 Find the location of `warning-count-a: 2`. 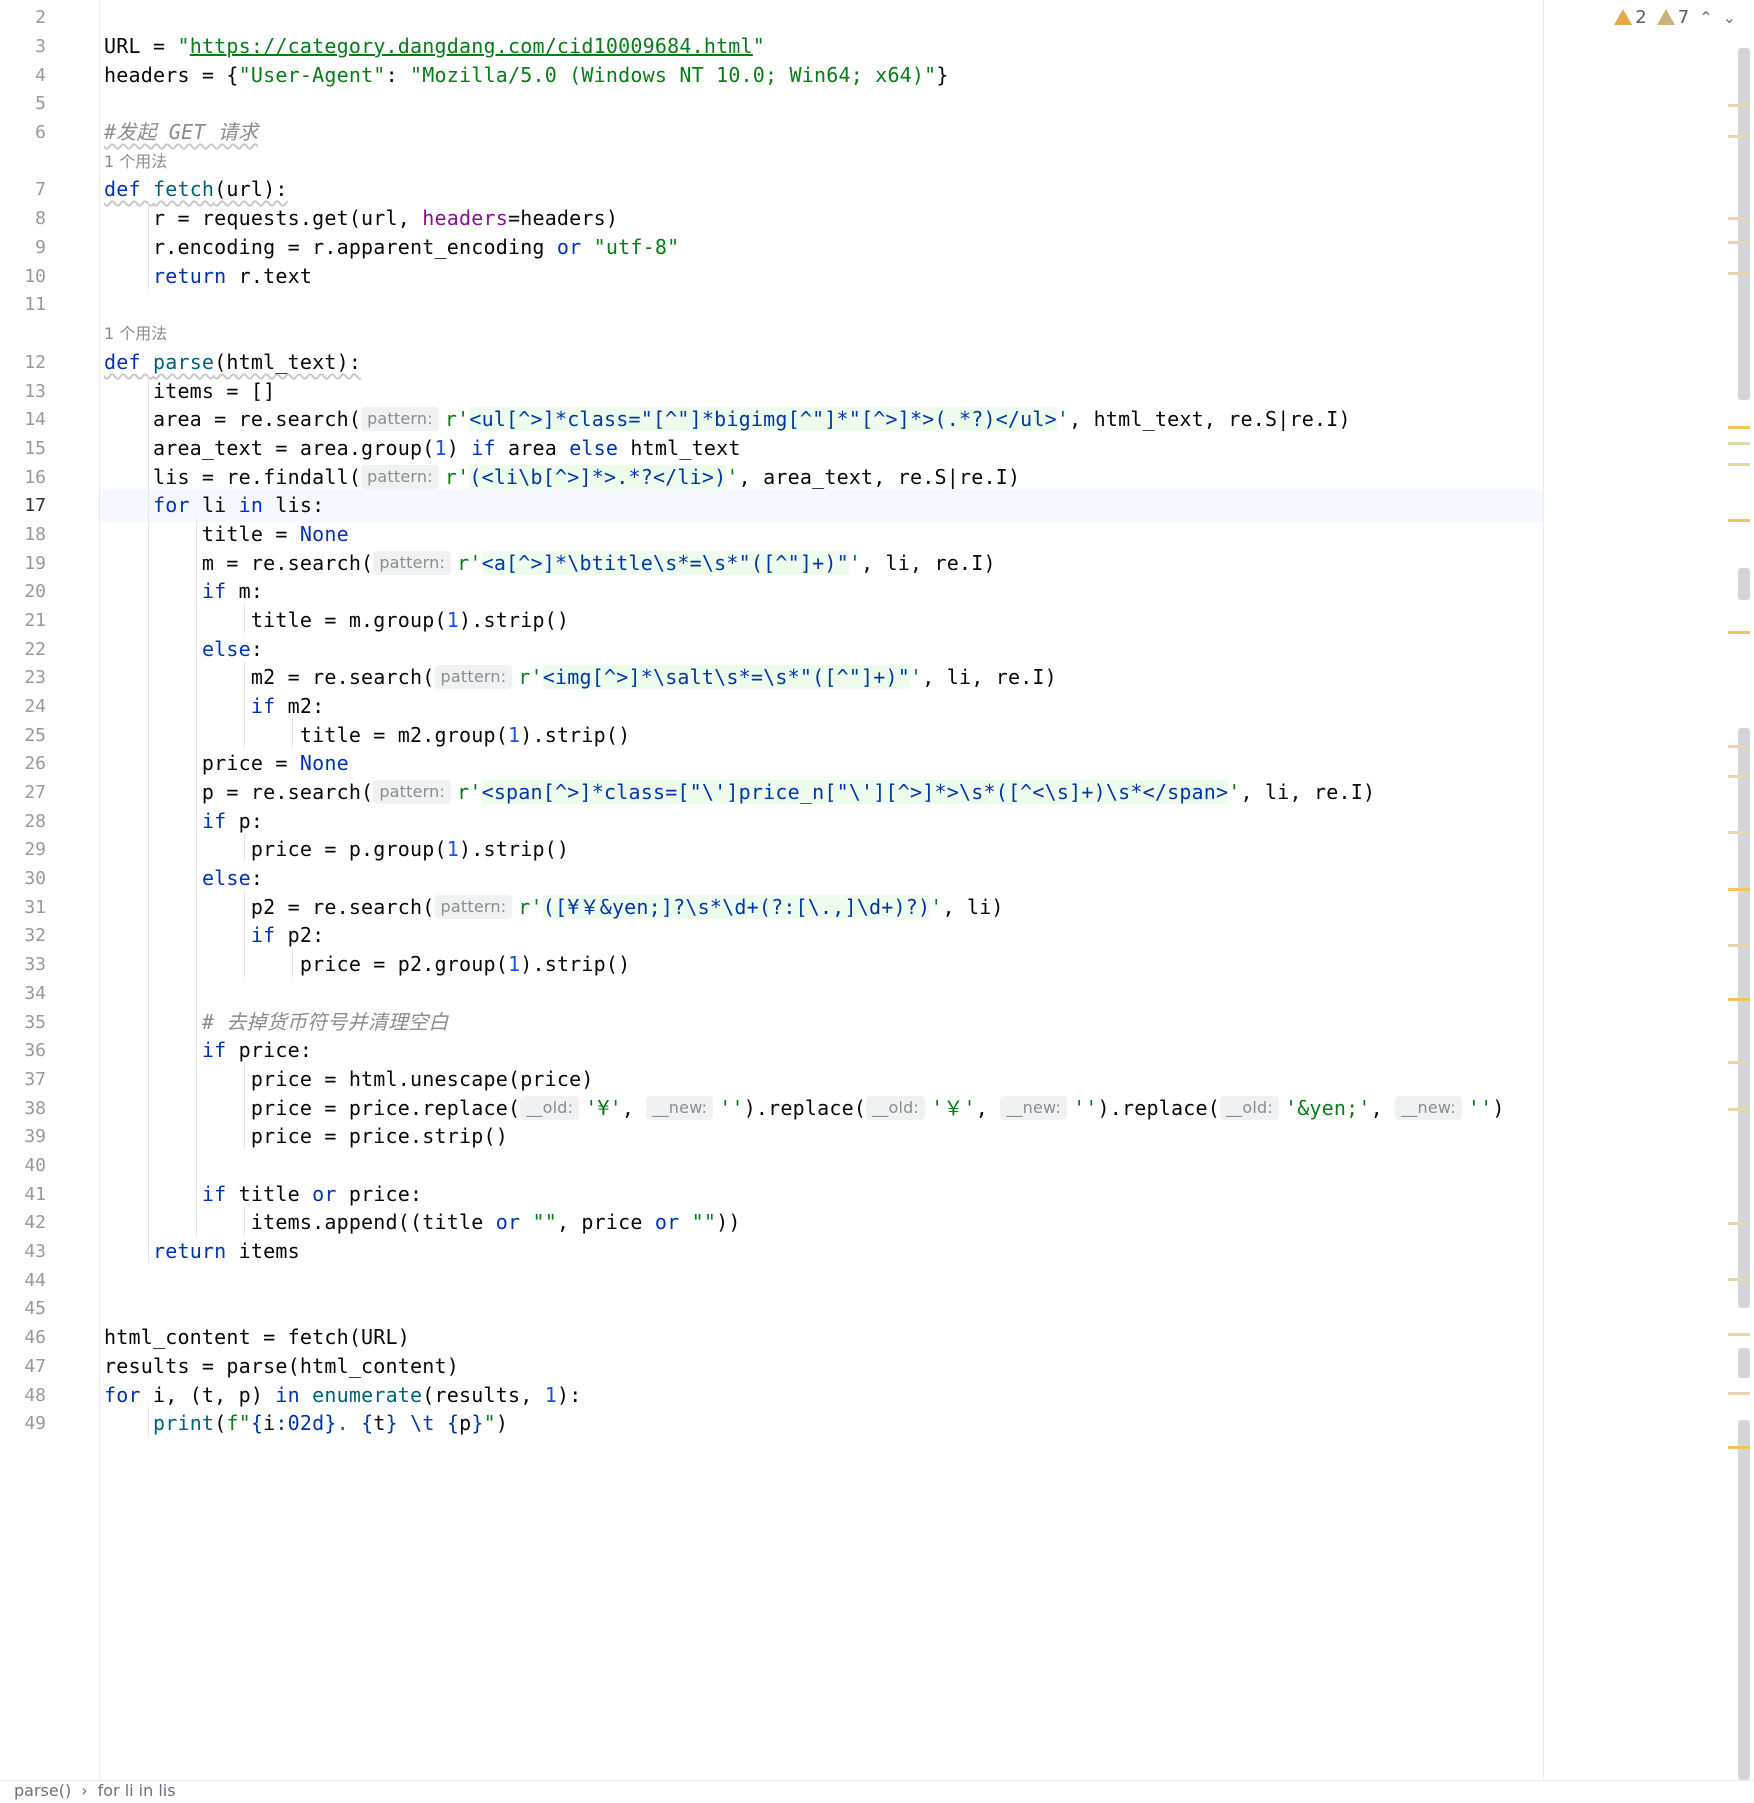

warning-count-a: 2 is located at coordinates (1630, 17).